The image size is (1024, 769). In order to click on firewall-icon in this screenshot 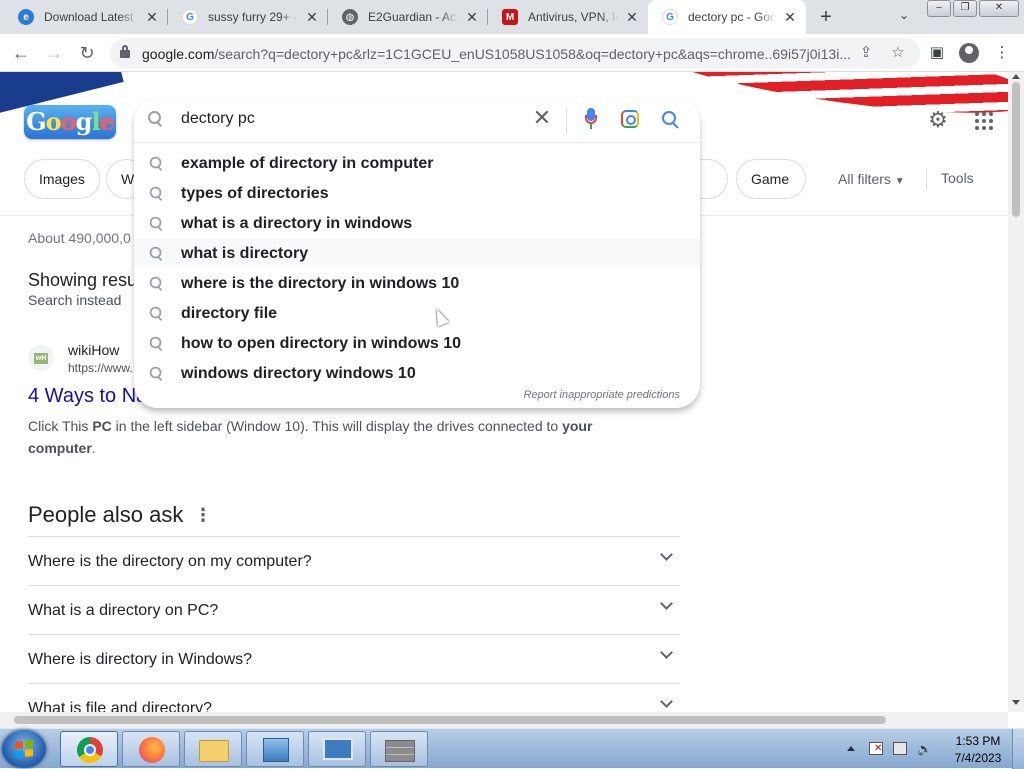, I will do `click(400, 751)`.